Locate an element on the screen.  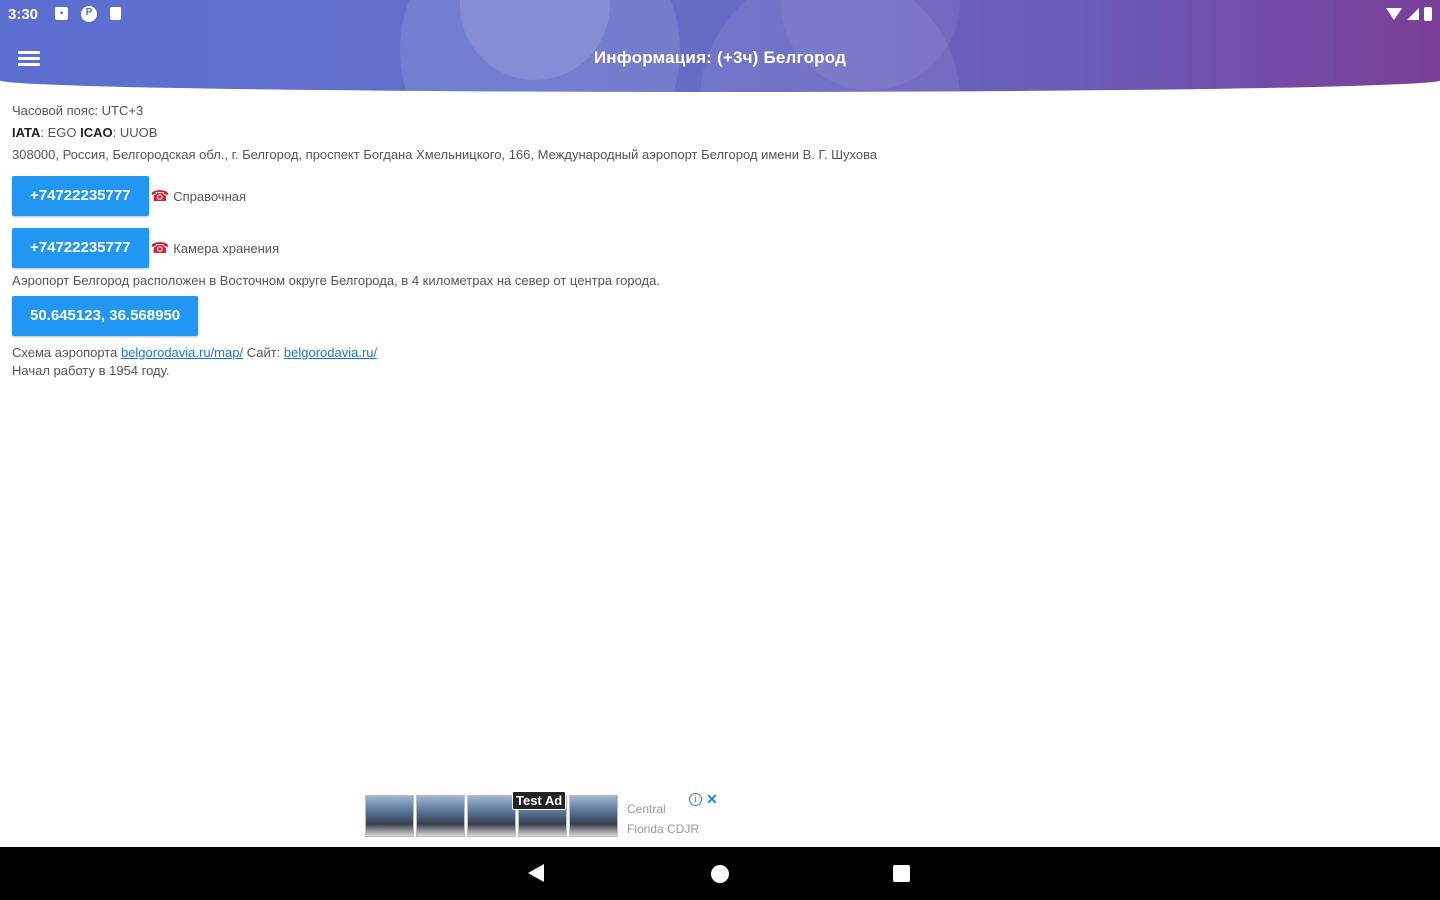
icao-value: : UUOB is located at coordinates (135, 132).